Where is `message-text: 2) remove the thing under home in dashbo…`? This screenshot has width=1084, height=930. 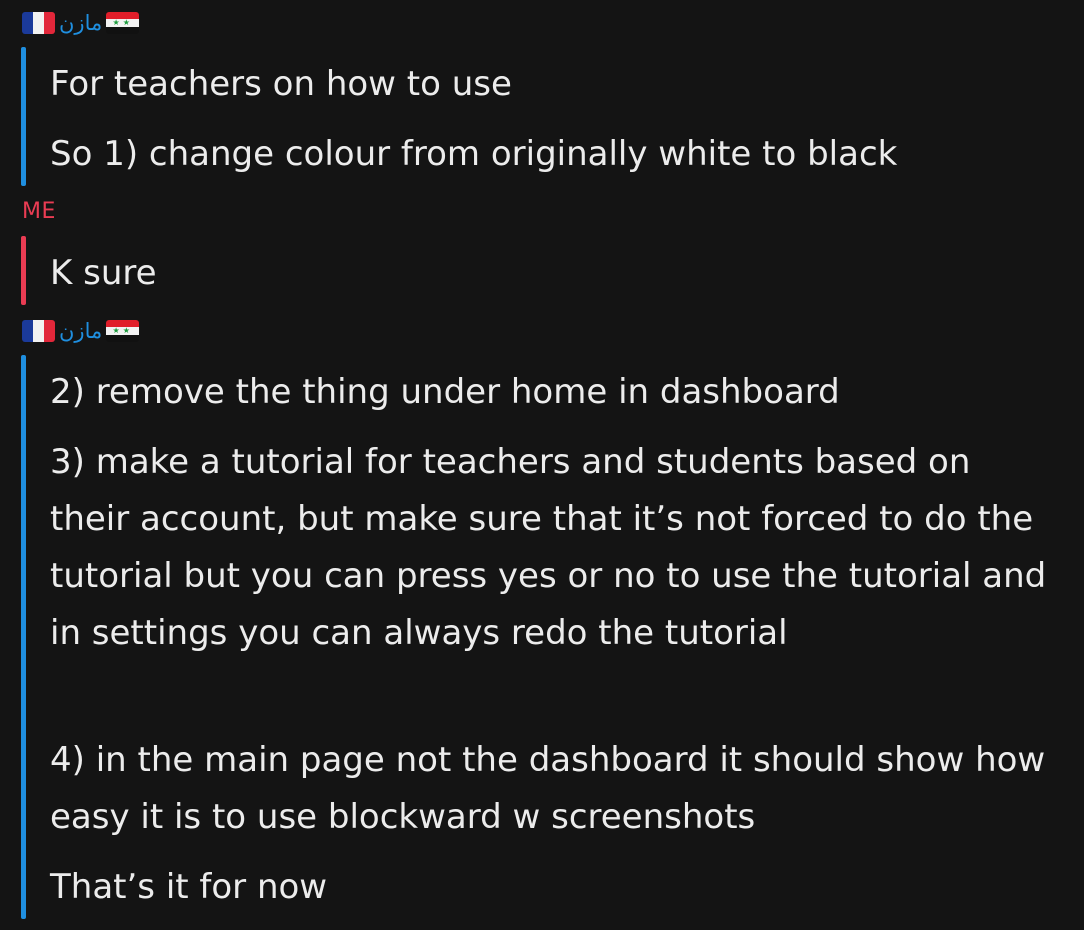
message-text: 2) remove the thing under home in dashbo… is located at coordinates (445, 392).